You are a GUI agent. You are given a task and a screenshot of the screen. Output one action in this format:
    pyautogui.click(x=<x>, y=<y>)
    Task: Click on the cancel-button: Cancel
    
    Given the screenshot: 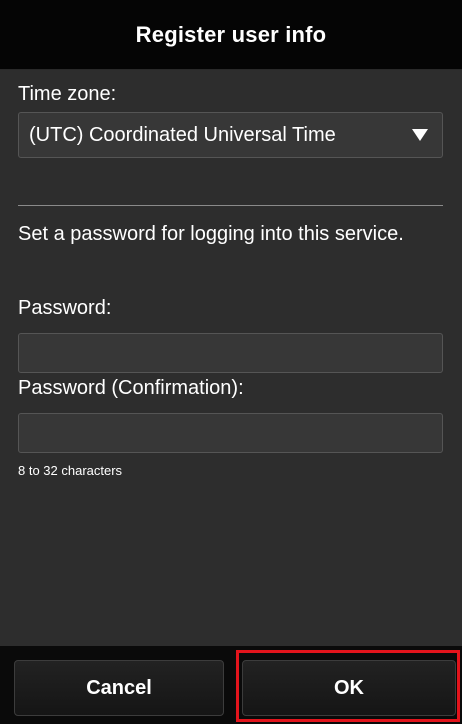 What is the action you would take?
    pyautogui.click(x=119, y=688)
    